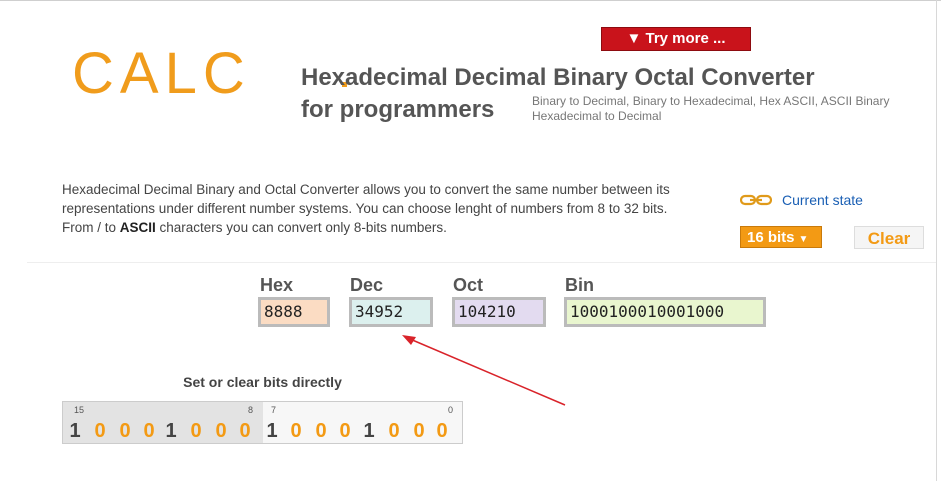 The height and width of the screenshot is (481, 941). What do you see at coordinates (79, 410) in the screenshot?
I see `bit-index-15: 15` at bounding box center [79, 410].